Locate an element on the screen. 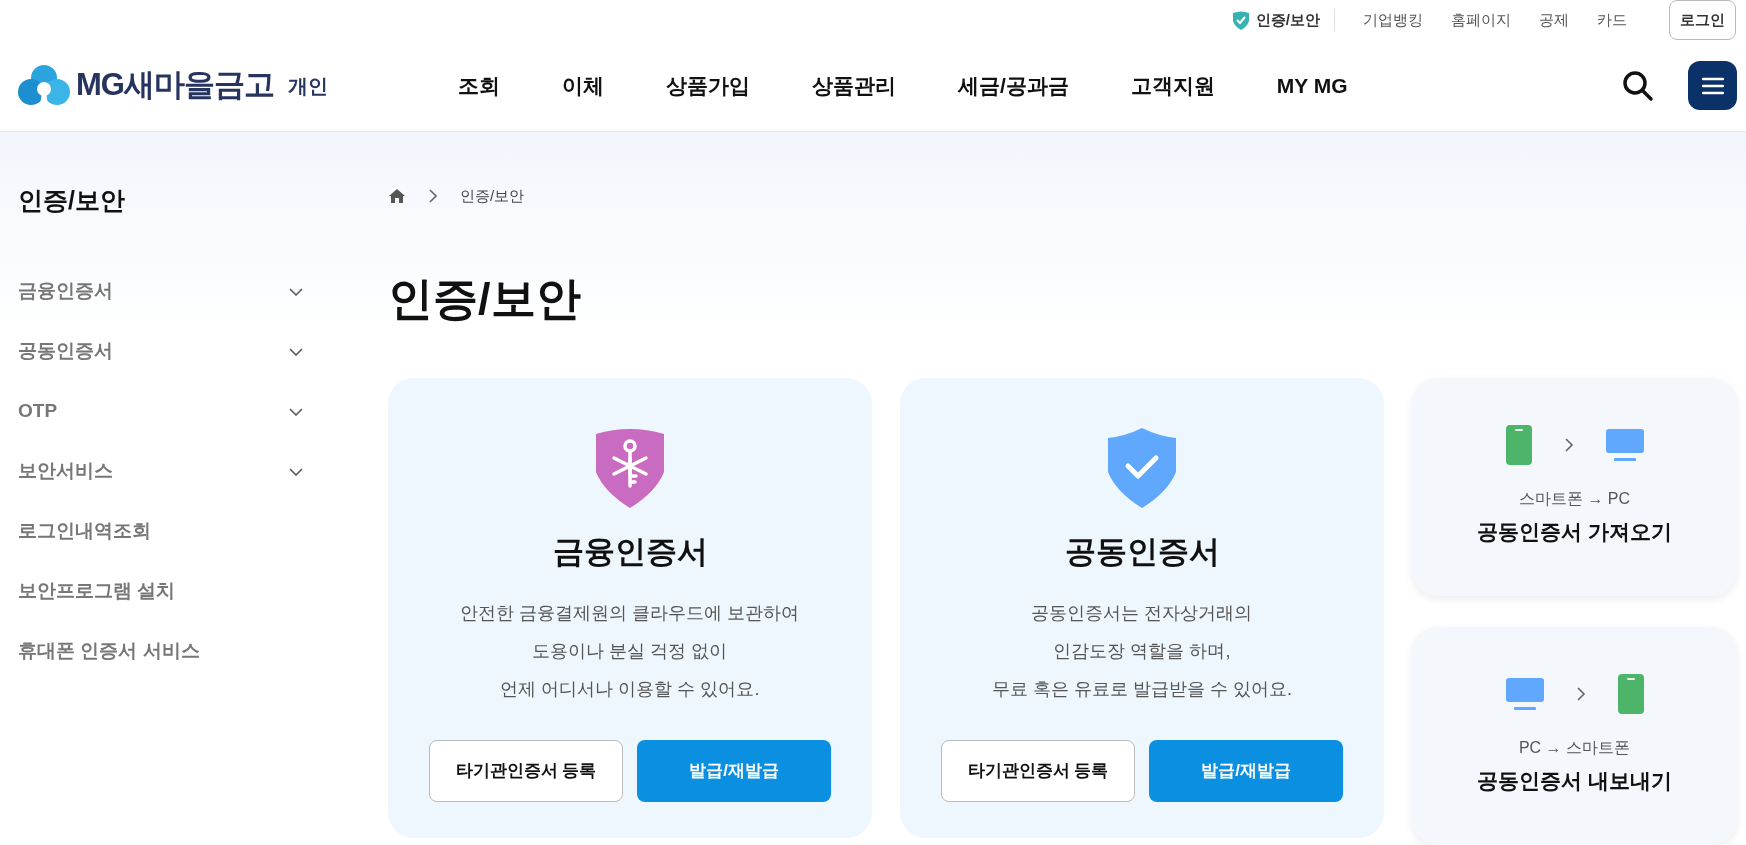  sidebar-item: 금융인증서 is located at coordinates (160, 291).